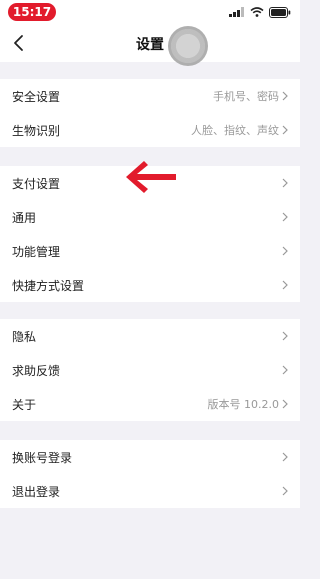  I want to click on help-feedback-row: 求助反馈, so click(150, 370).